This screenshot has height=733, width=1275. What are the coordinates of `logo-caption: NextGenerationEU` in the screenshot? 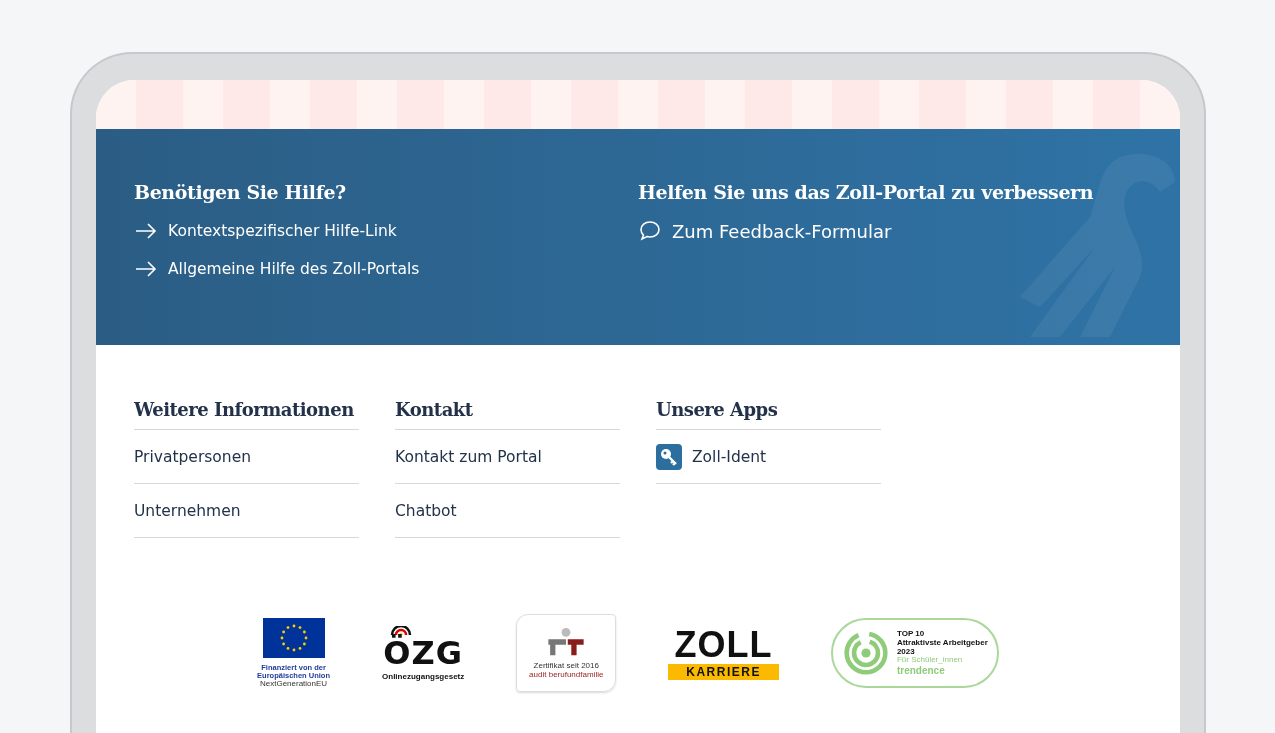 It's located at (293, 684).